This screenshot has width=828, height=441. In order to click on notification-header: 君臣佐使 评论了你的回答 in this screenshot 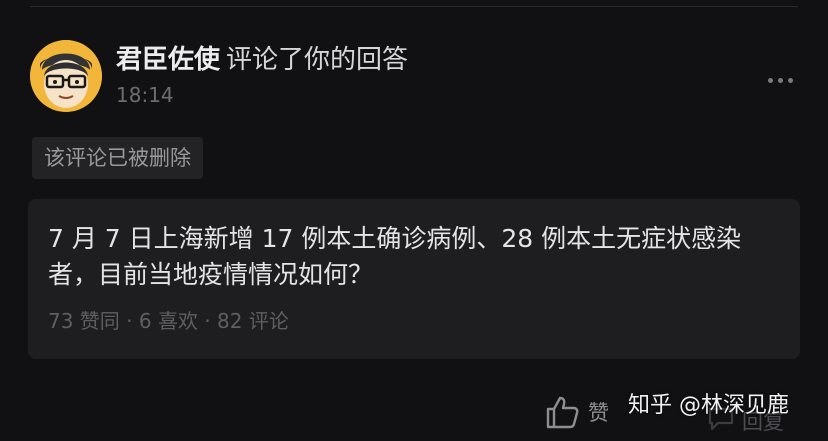, I will do `click(262, 60)`.